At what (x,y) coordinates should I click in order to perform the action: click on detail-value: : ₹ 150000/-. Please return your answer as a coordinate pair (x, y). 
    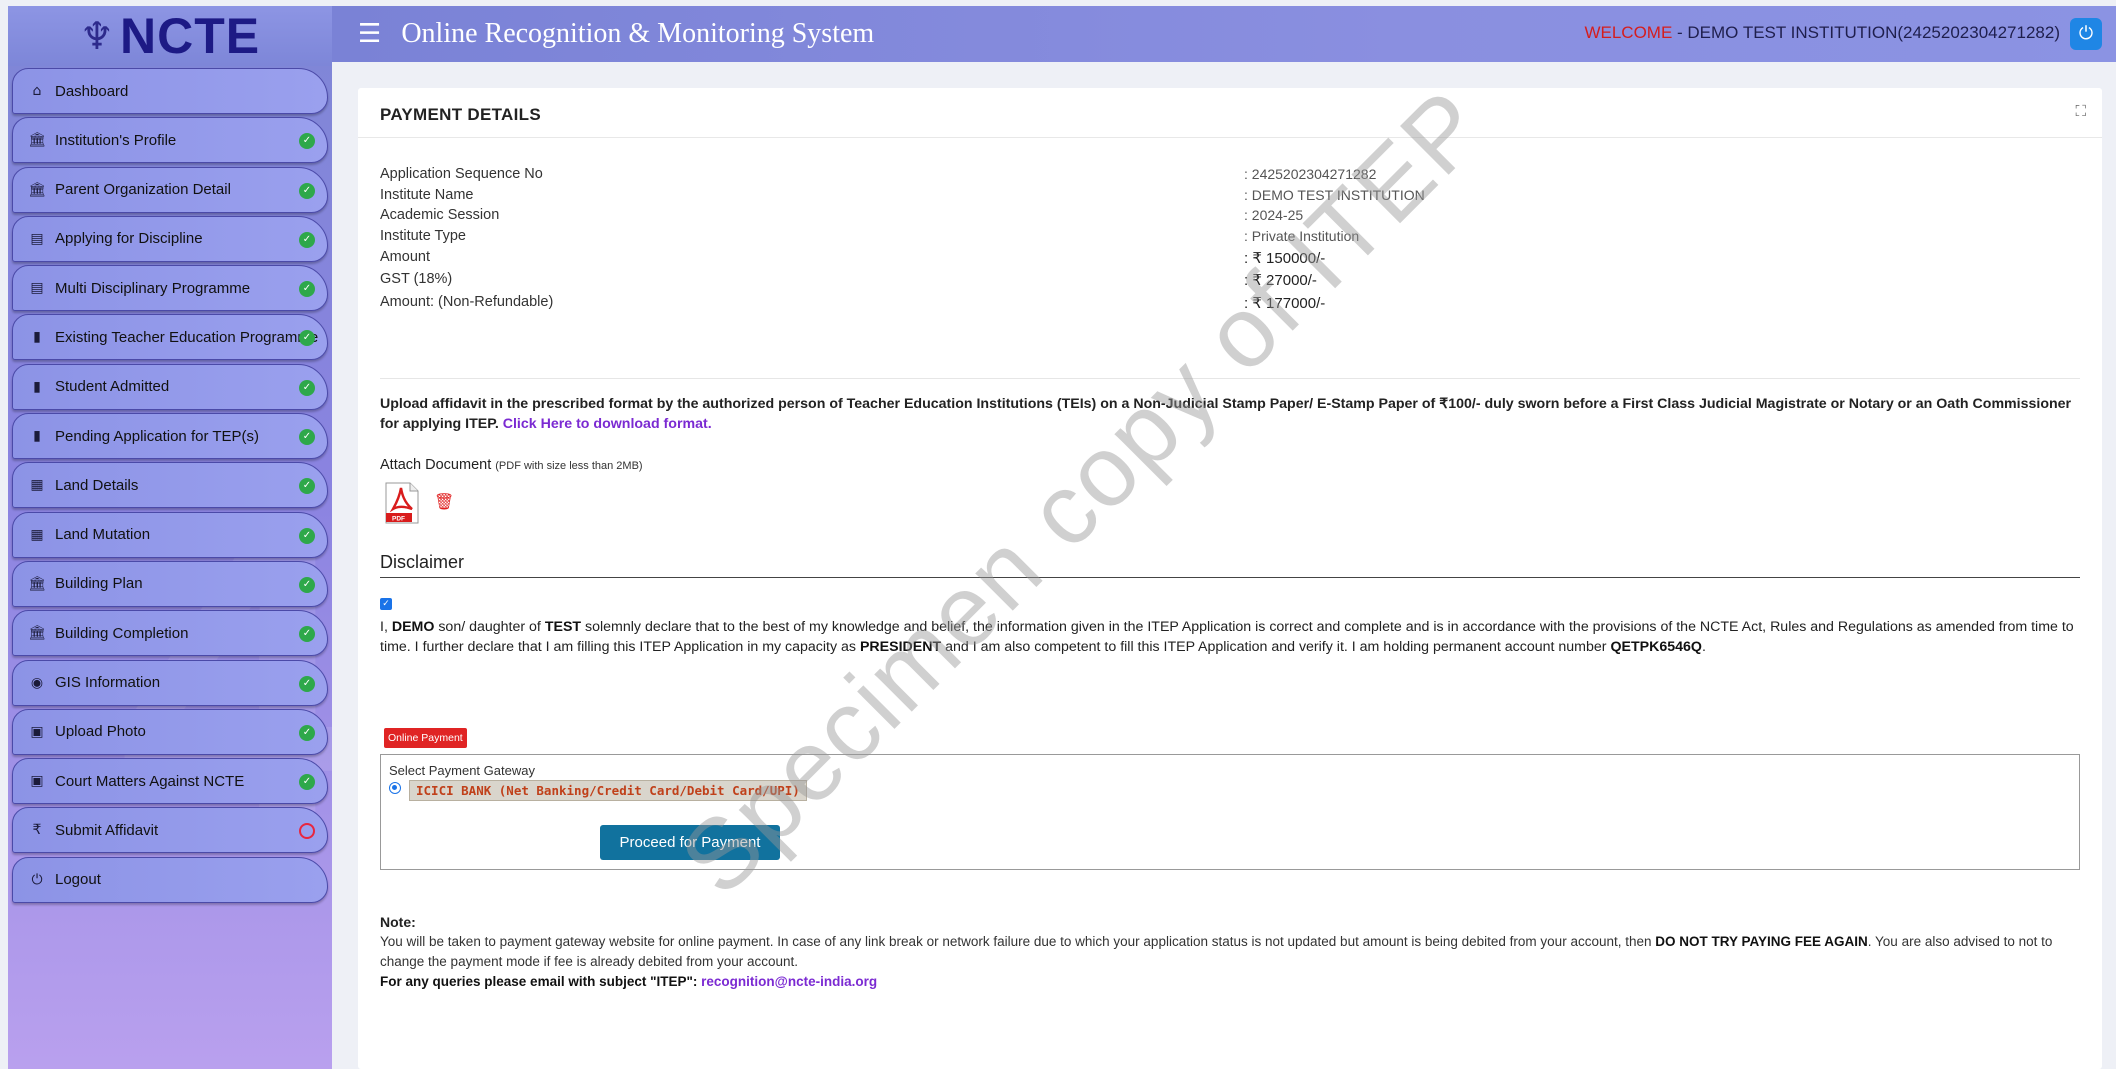
    Looking at the image, I should click on (1285, 258).